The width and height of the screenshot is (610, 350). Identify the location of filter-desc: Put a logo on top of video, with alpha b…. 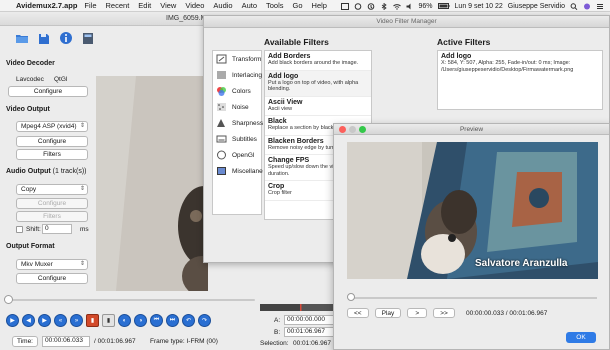
(313, 86).